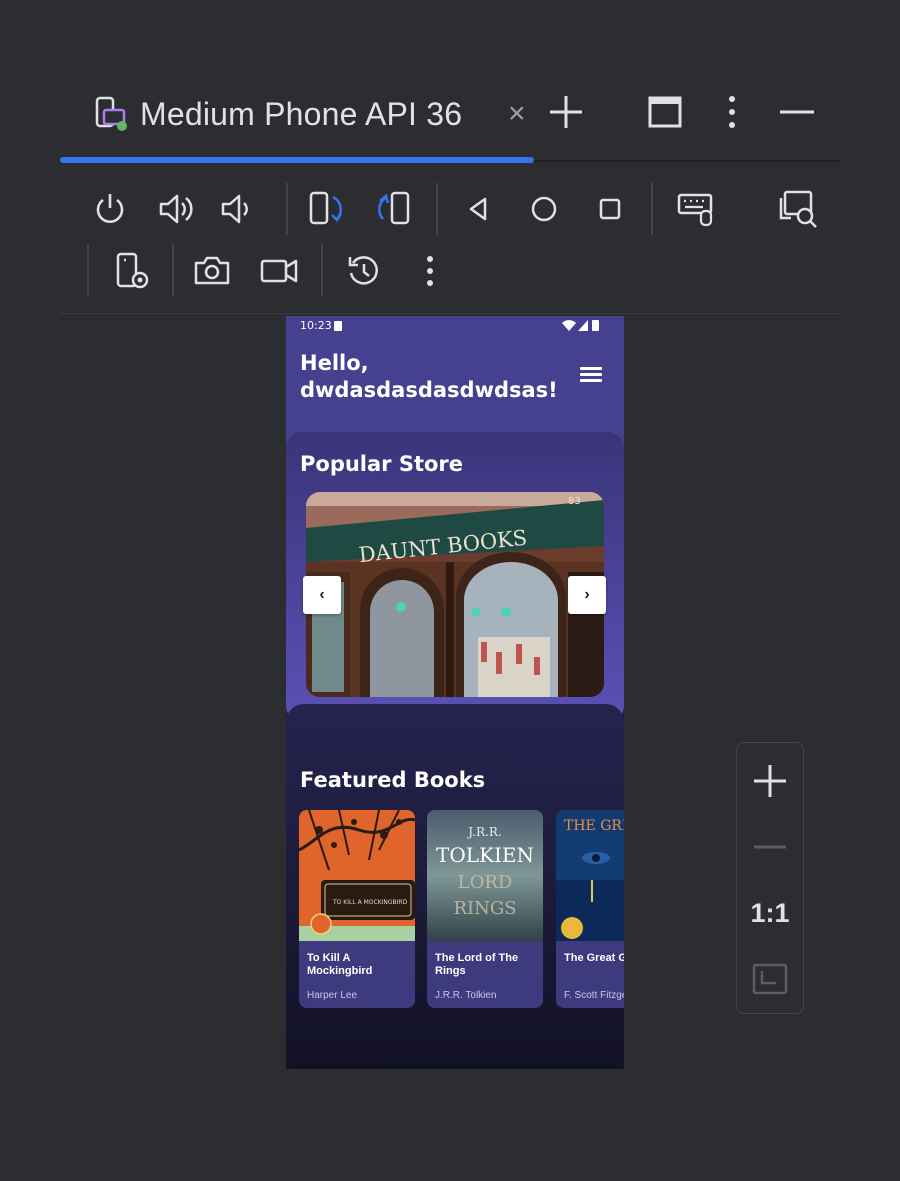 This screenshot has height=1181, width=900. What do you see at coordinates (382, 464) in the screenshot?
I see `popular-store-title: Popular Store` at bounding box center [382, 464].